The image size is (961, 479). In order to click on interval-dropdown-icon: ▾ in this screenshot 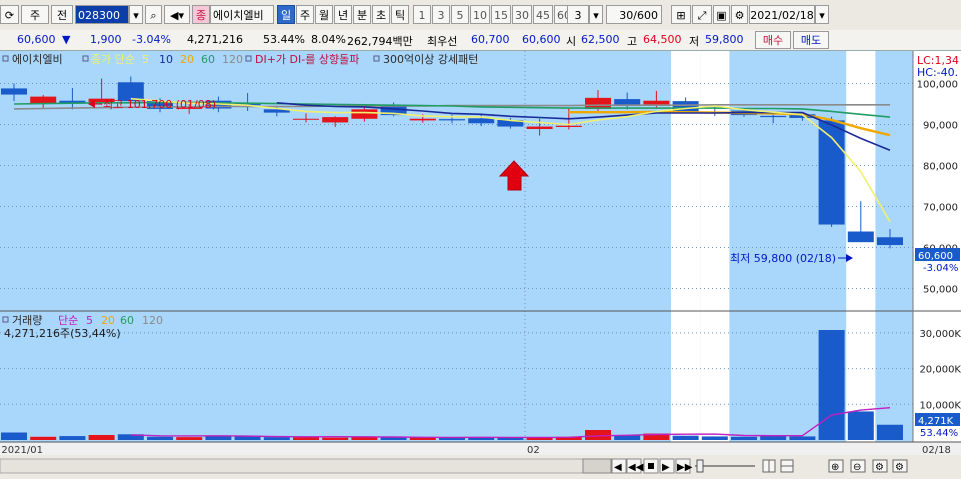, I will do `click(596, 14)`.